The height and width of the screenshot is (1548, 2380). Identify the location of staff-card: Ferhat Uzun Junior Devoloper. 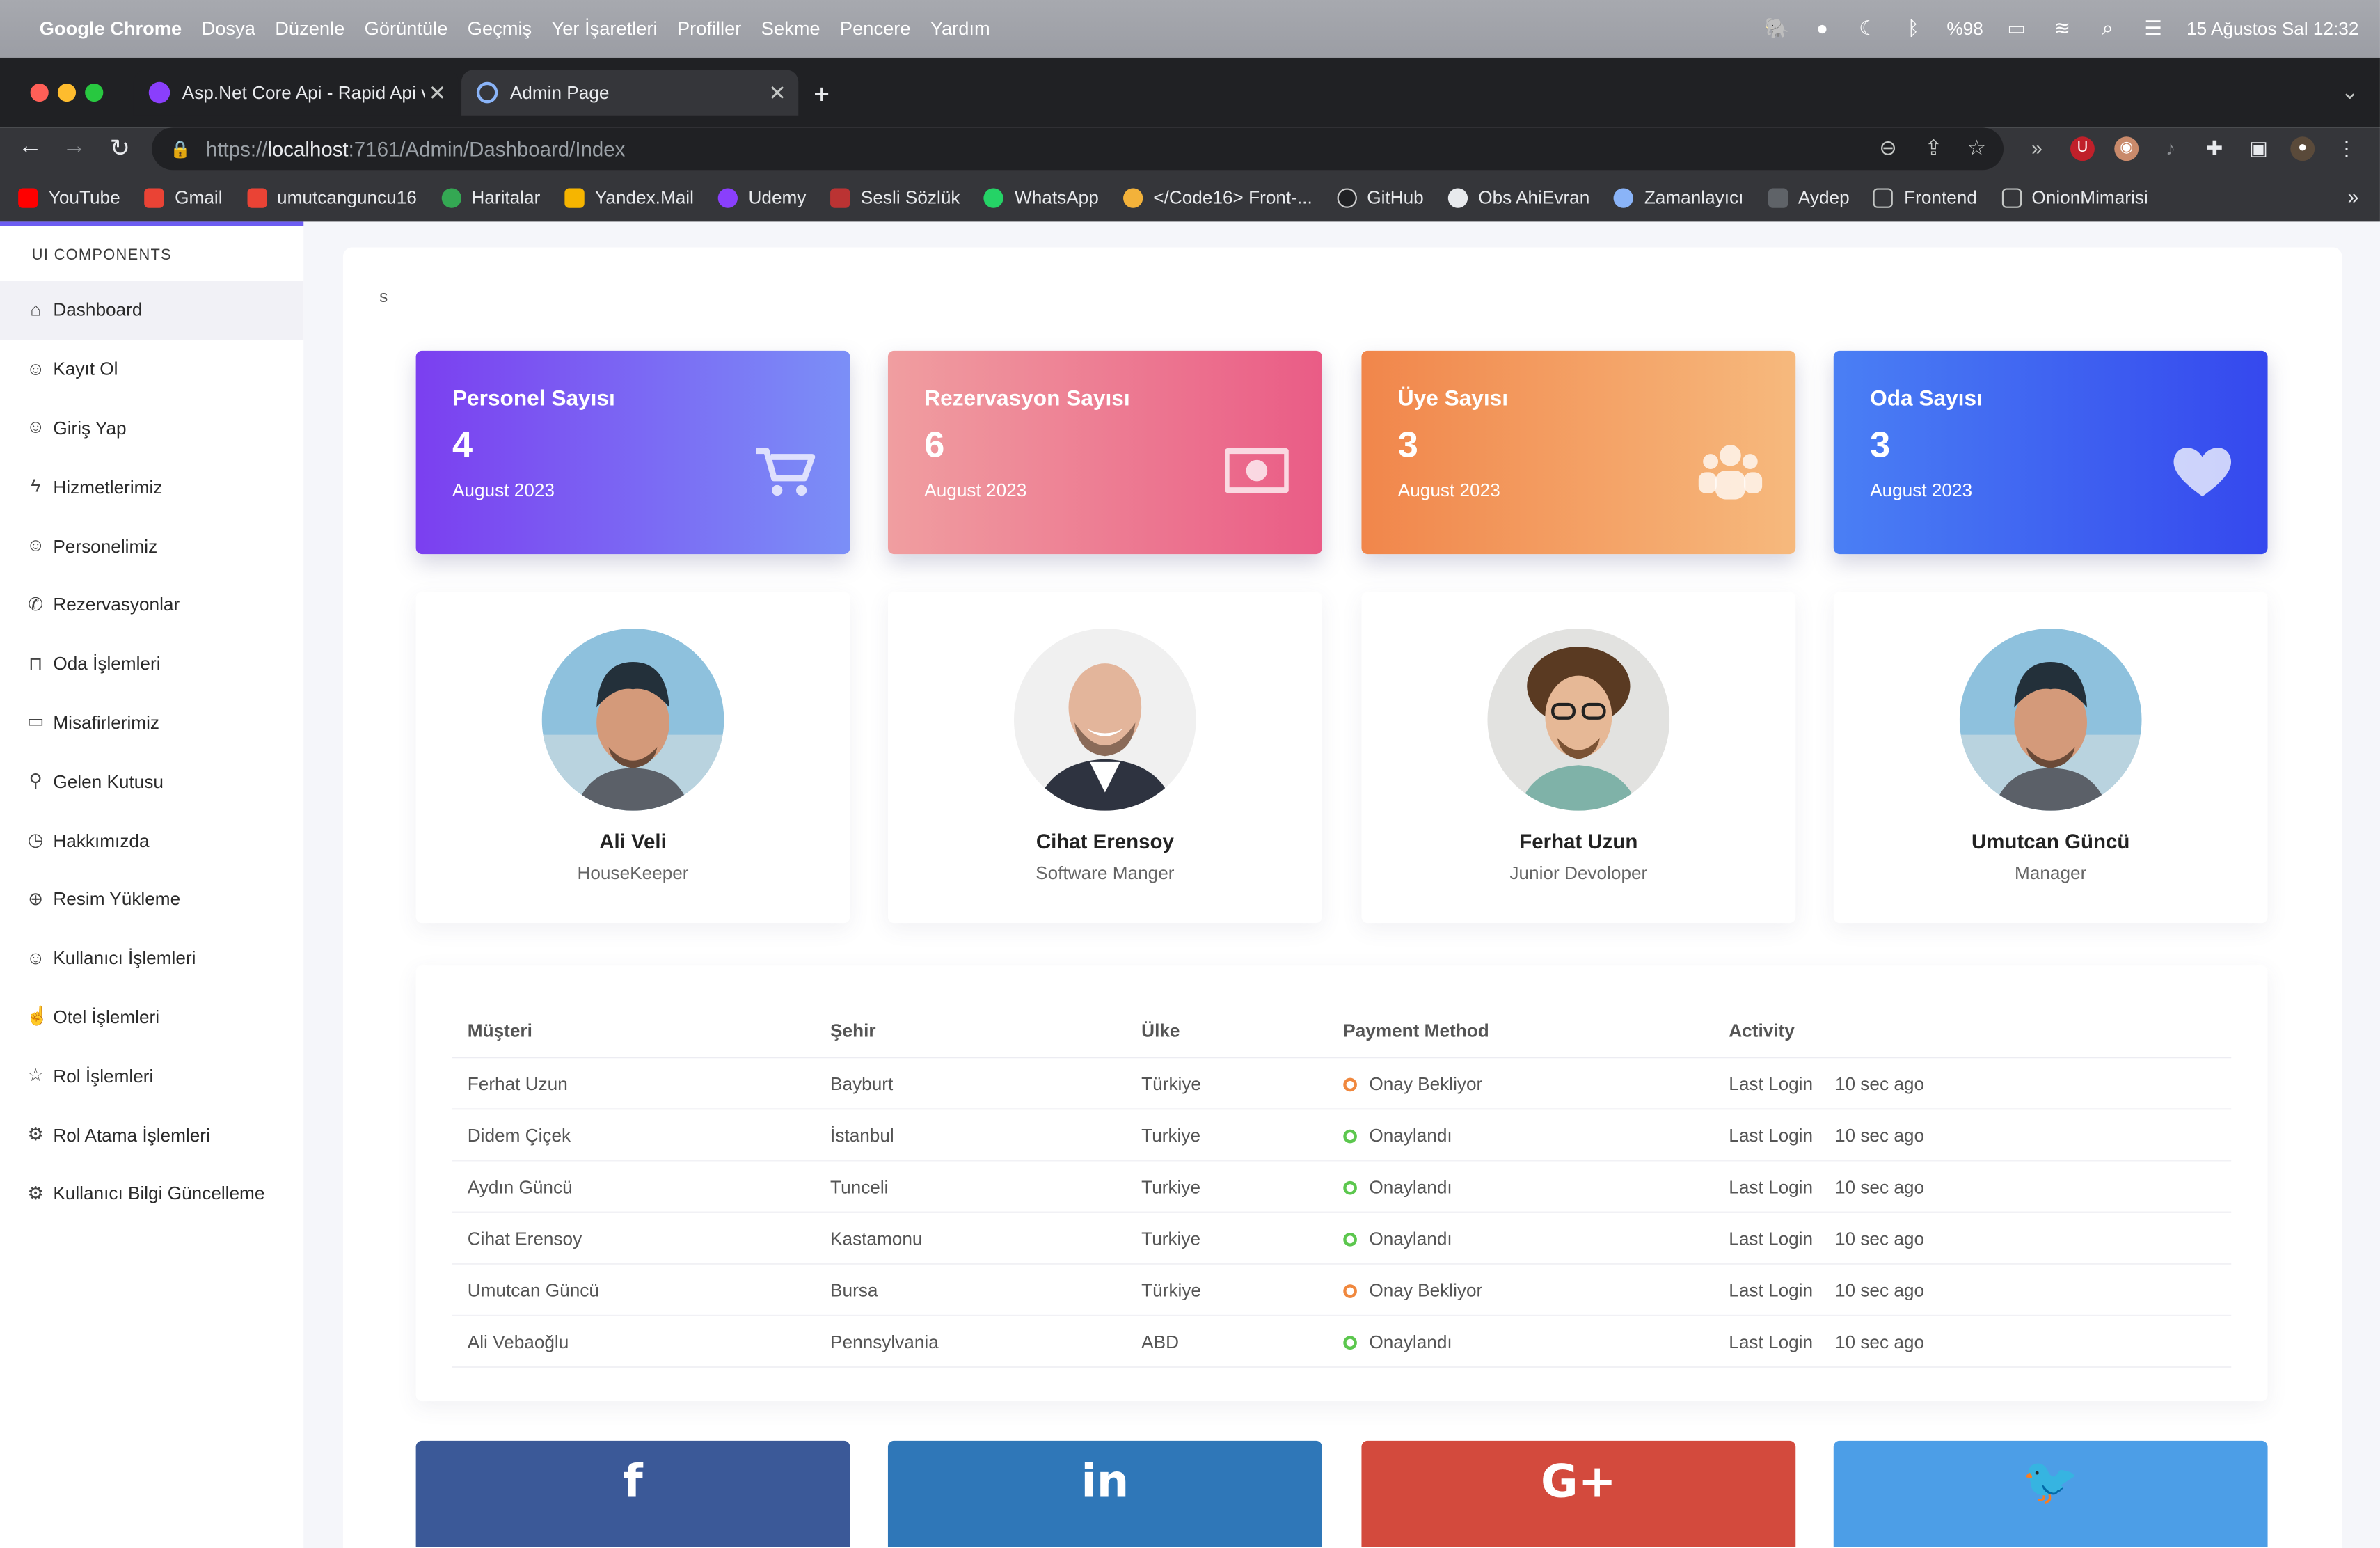
(1579, 758).